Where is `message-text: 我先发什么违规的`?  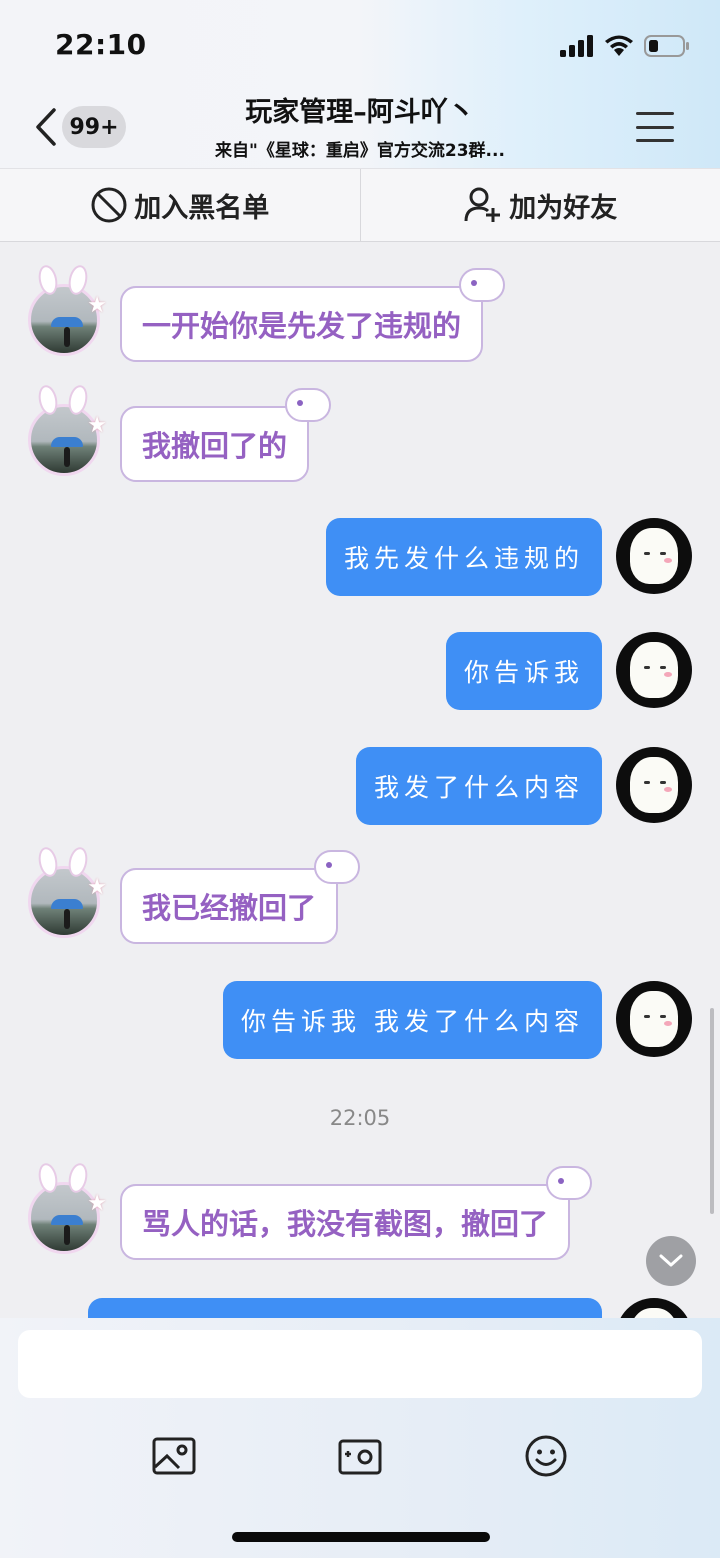 message-text: 我先发什么违规的 is located at coordinates (463, 558).